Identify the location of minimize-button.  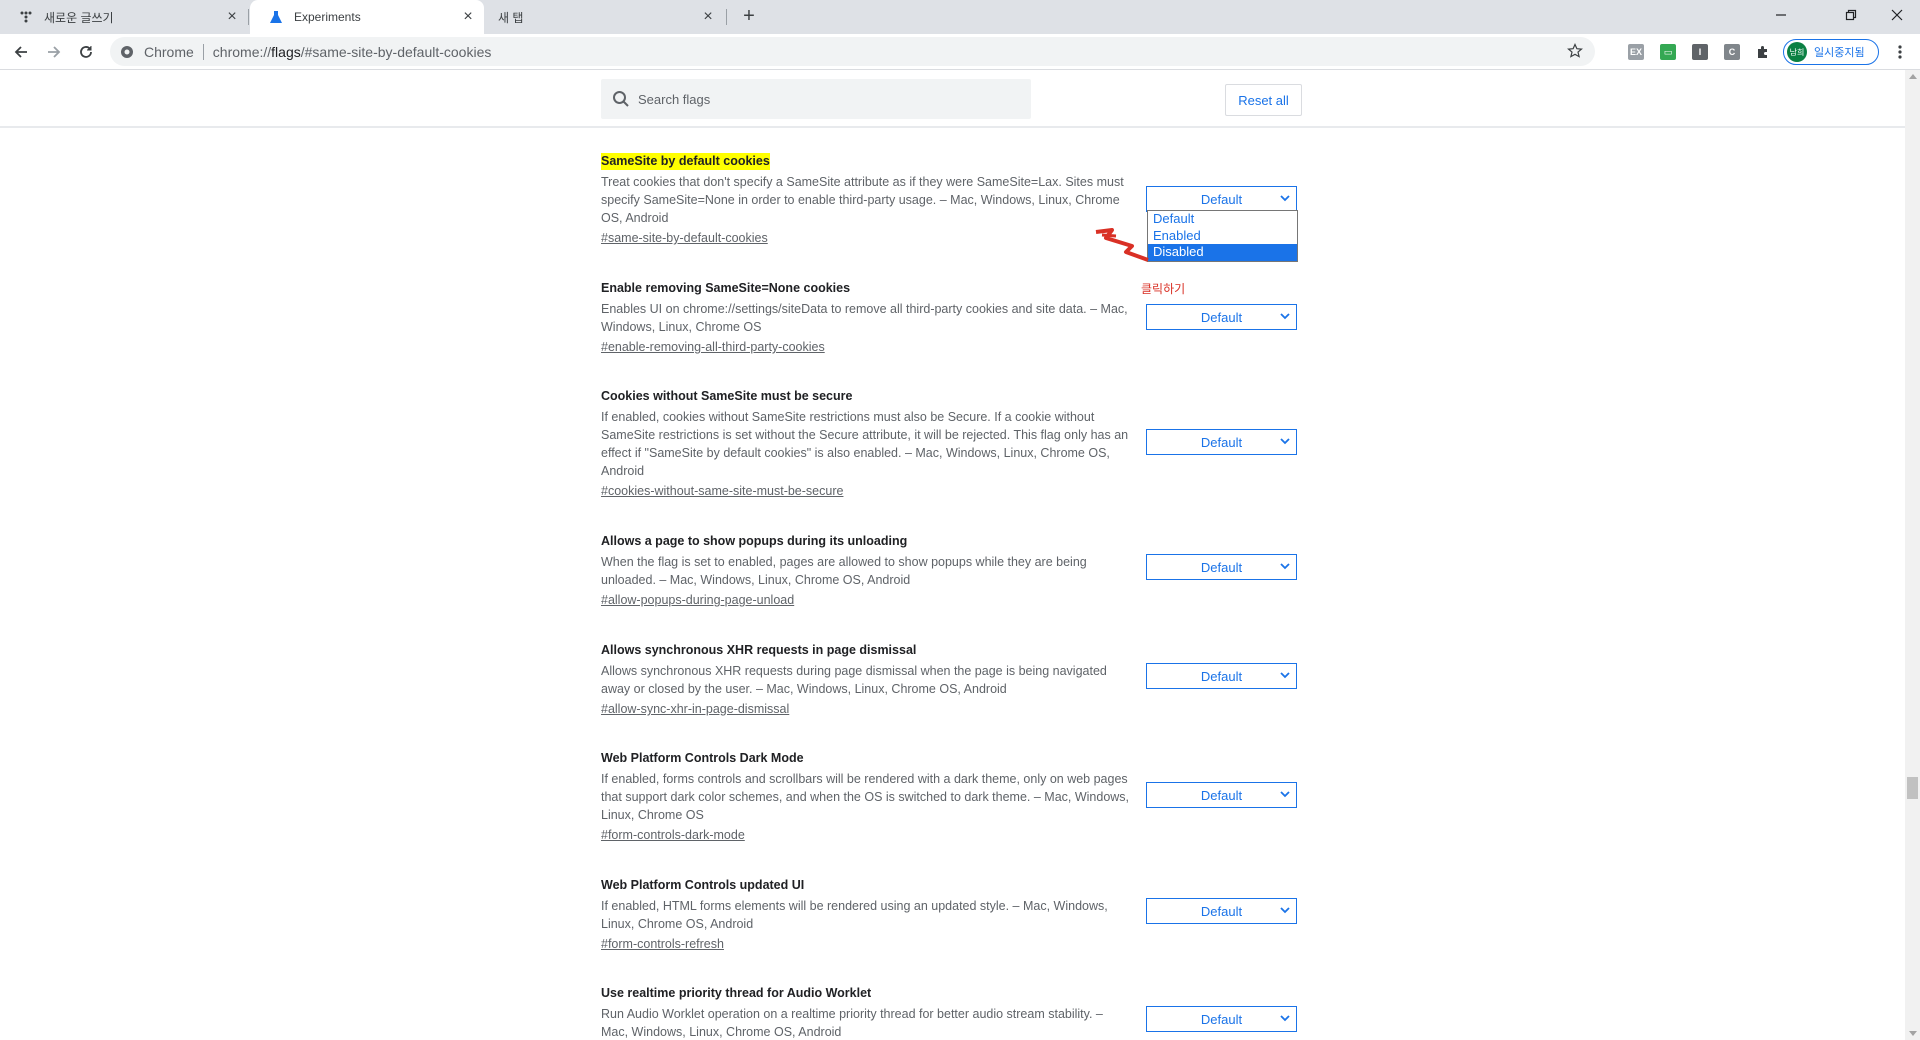
(1781, 15).